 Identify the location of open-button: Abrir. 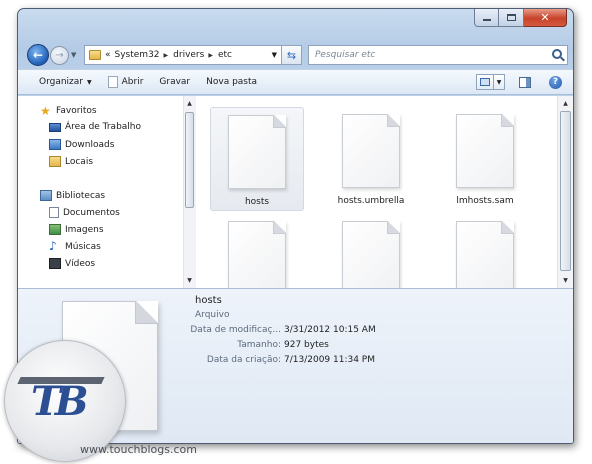
(126, 82).